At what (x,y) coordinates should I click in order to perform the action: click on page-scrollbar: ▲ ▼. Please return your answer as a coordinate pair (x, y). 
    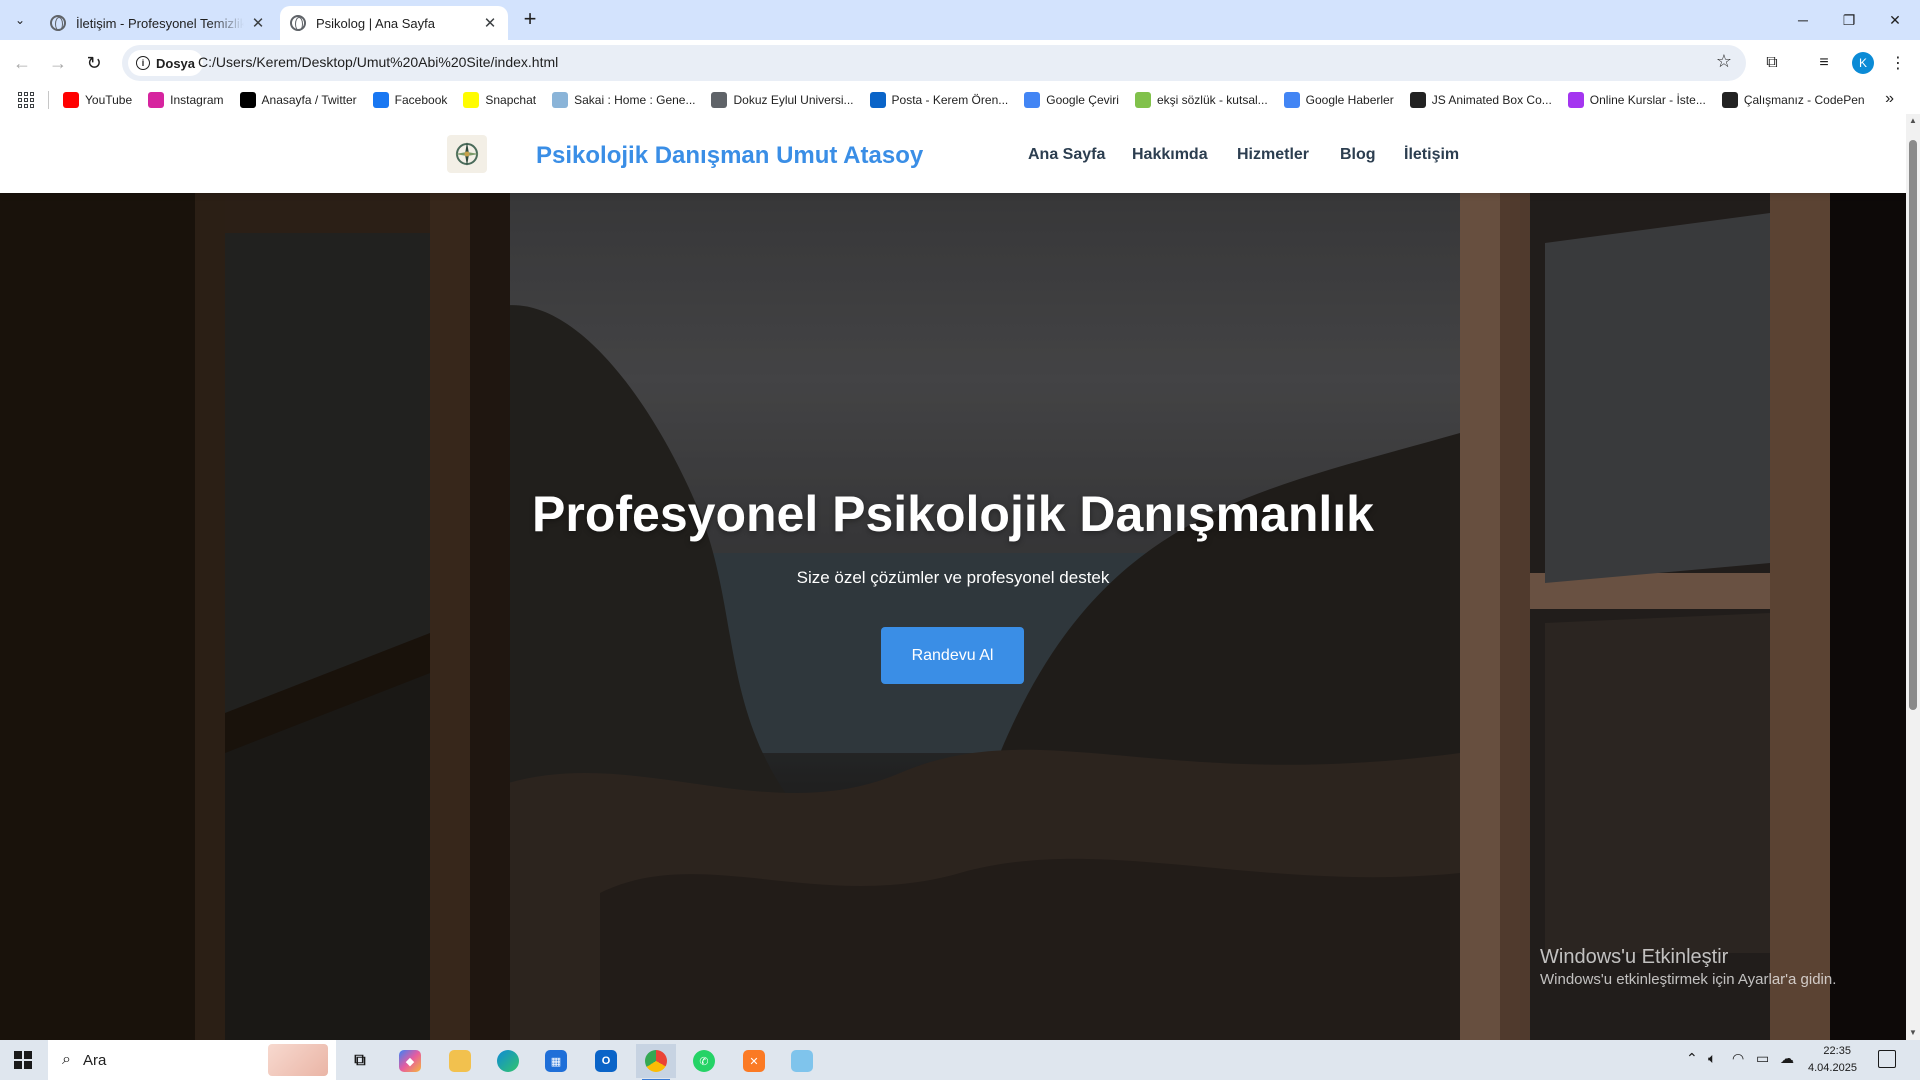
    Looking at the image, I should click on (1913, 577).